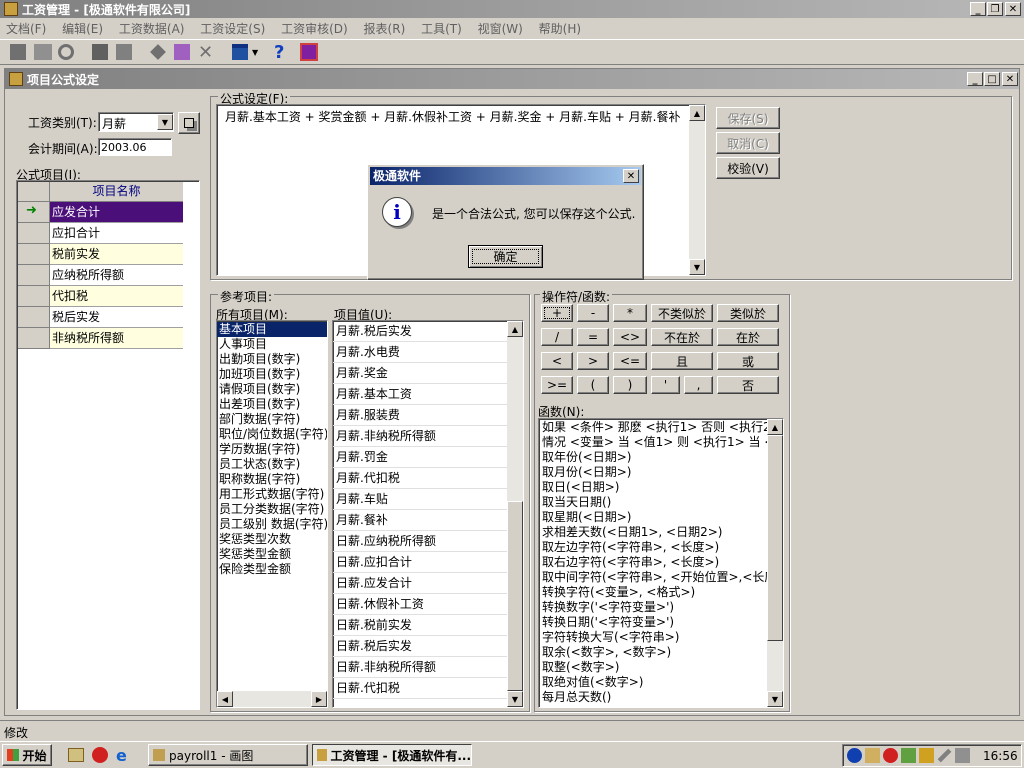 This screenshot has width=1024, height=768. Describe the element at coordinates (420, 520) in the screenshot. I see `list-item: 月薪.餐补` at that location.